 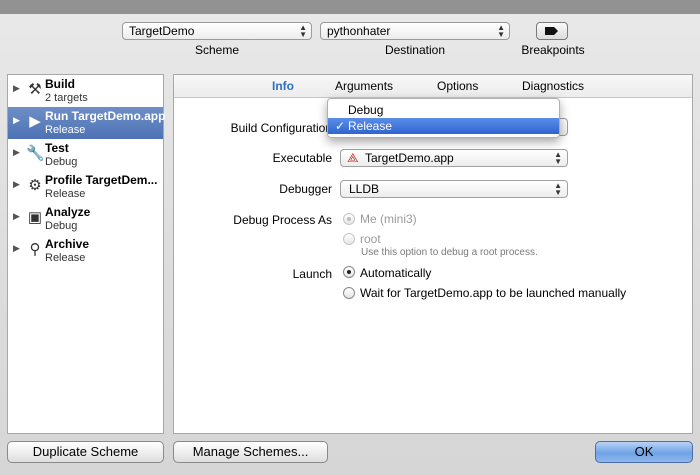 What do you see at coordinates (105, 116) in the screenshot?
I see `action-name: Run TargetDemo.app` at bounding box center [105, 116].